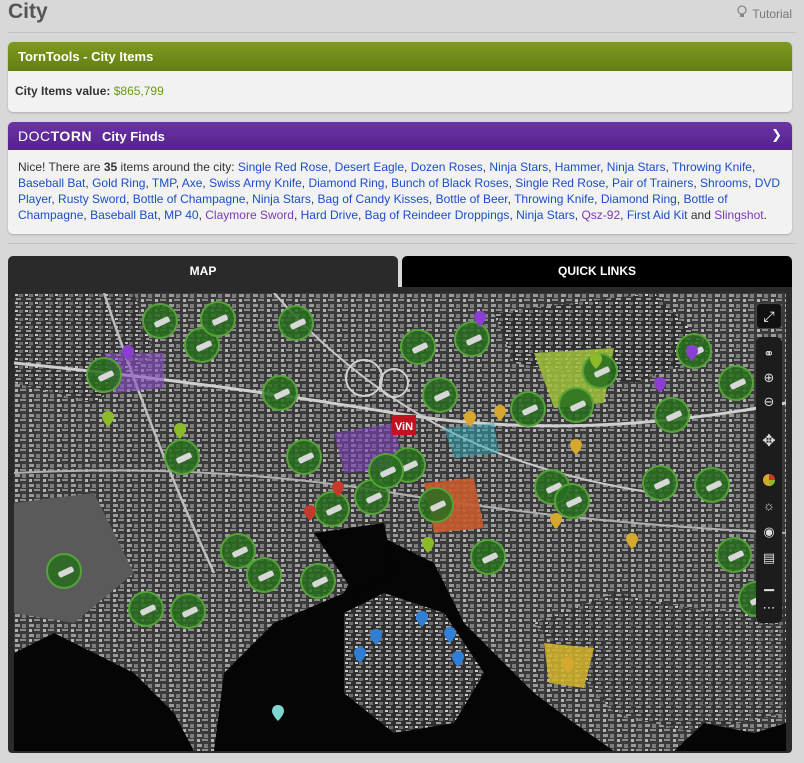 The height and width of the screenshot is (763, 804). Describe the element at coordinates (447, 167) in the screenshot. I see `city-item-link: Dozen Roses` at that location.